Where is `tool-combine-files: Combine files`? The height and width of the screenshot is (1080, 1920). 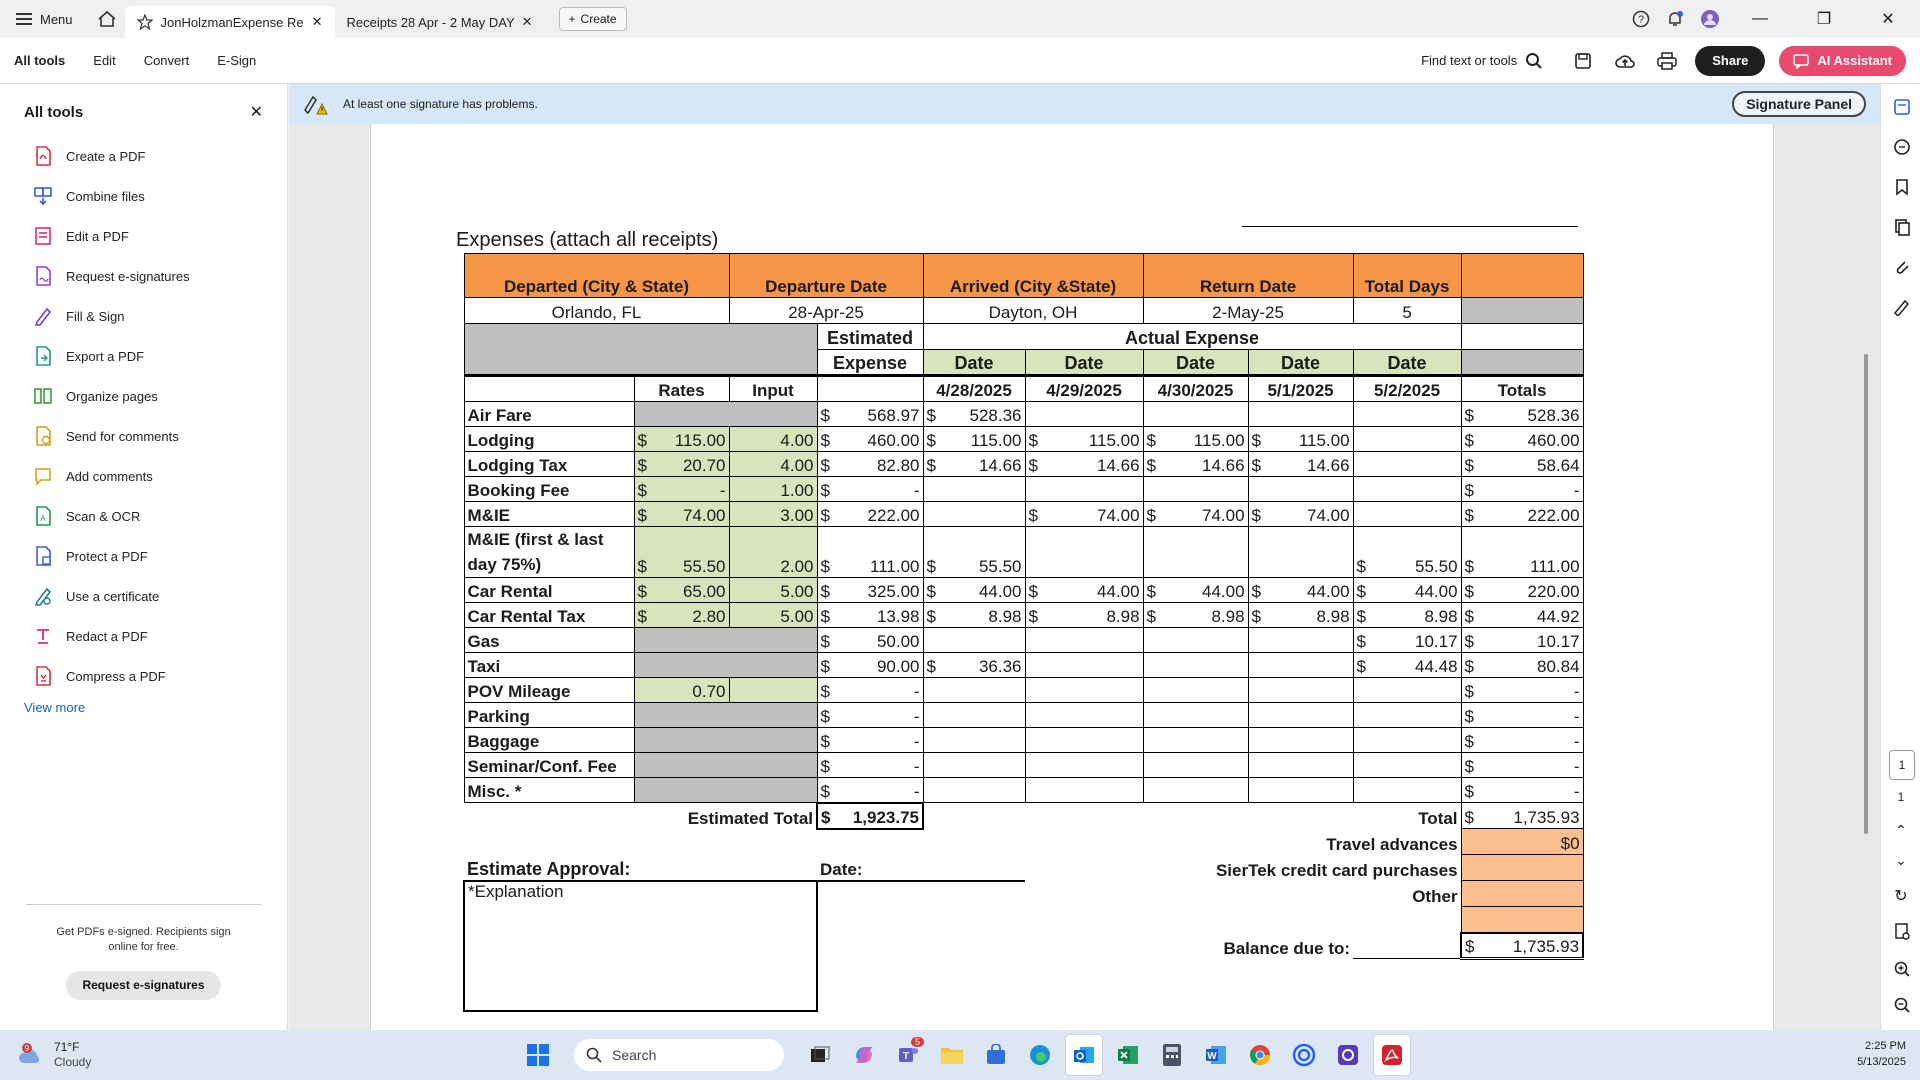 tool-combine-files: Combine files is located at coordinates (143, 196).